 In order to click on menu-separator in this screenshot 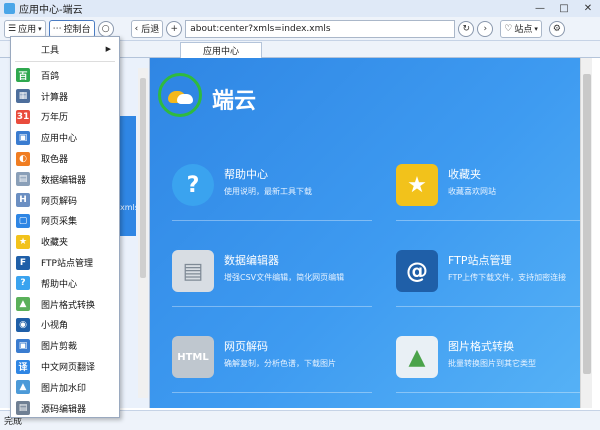, I will do `click(65, 61)`.